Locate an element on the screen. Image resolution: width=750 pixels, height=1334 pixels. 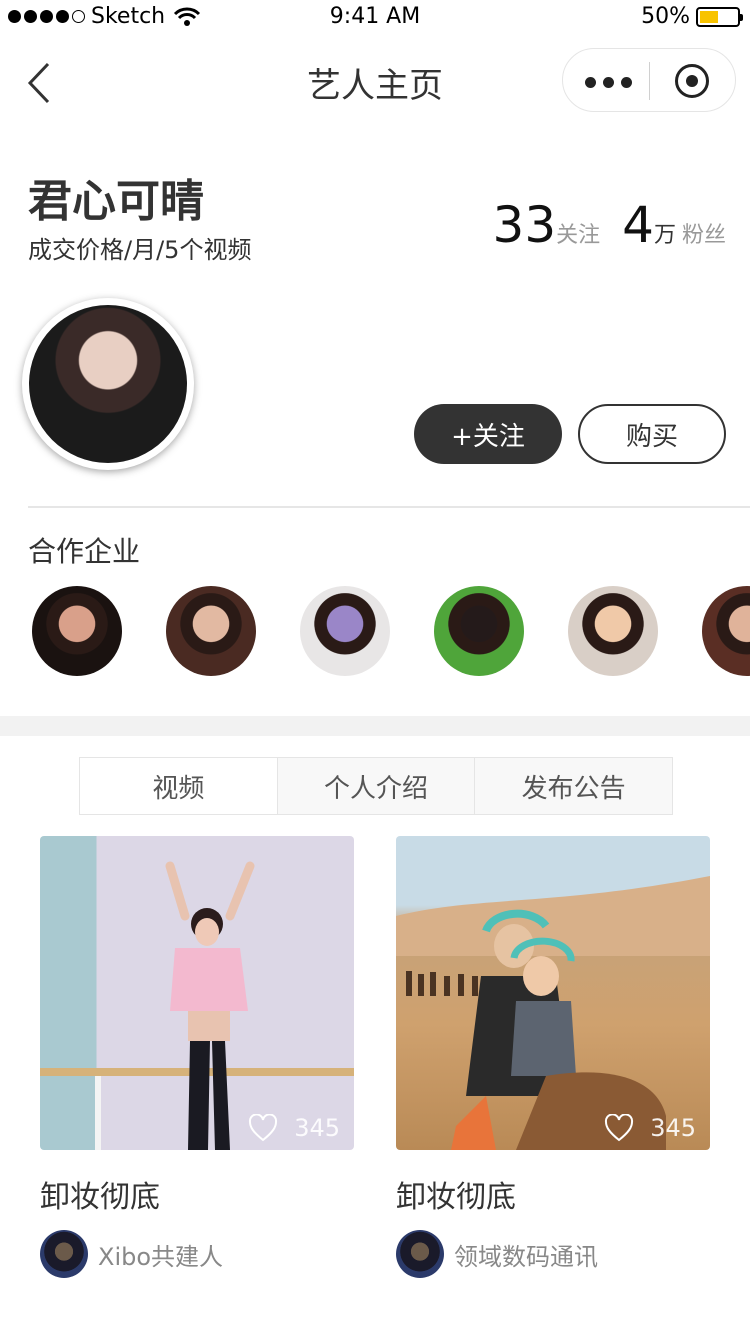
cooperation-logo-list is located at coordinates (391, 632).